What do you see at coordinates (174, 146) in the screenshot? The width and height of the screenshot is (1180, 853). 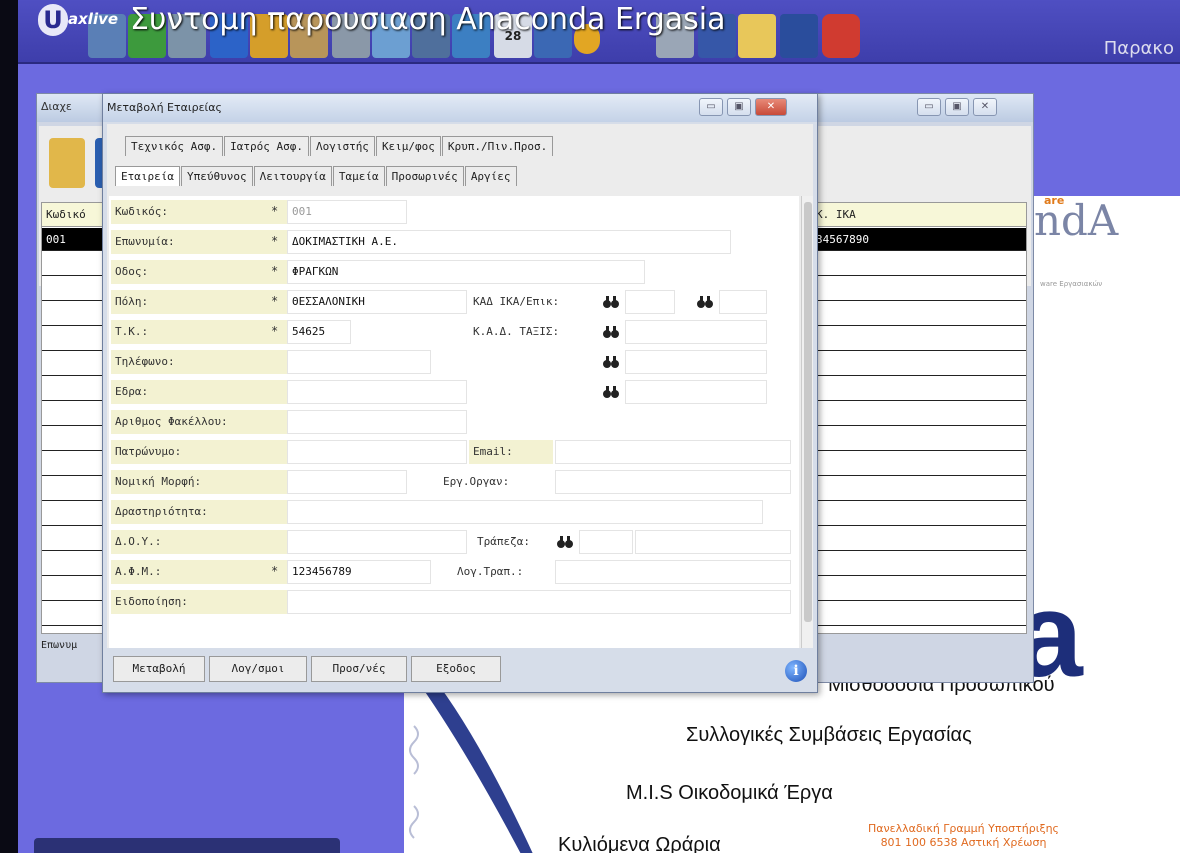 I see `tab-safety-tech: Τεχνικός Ασφ.` at bounding box center [174, 146].